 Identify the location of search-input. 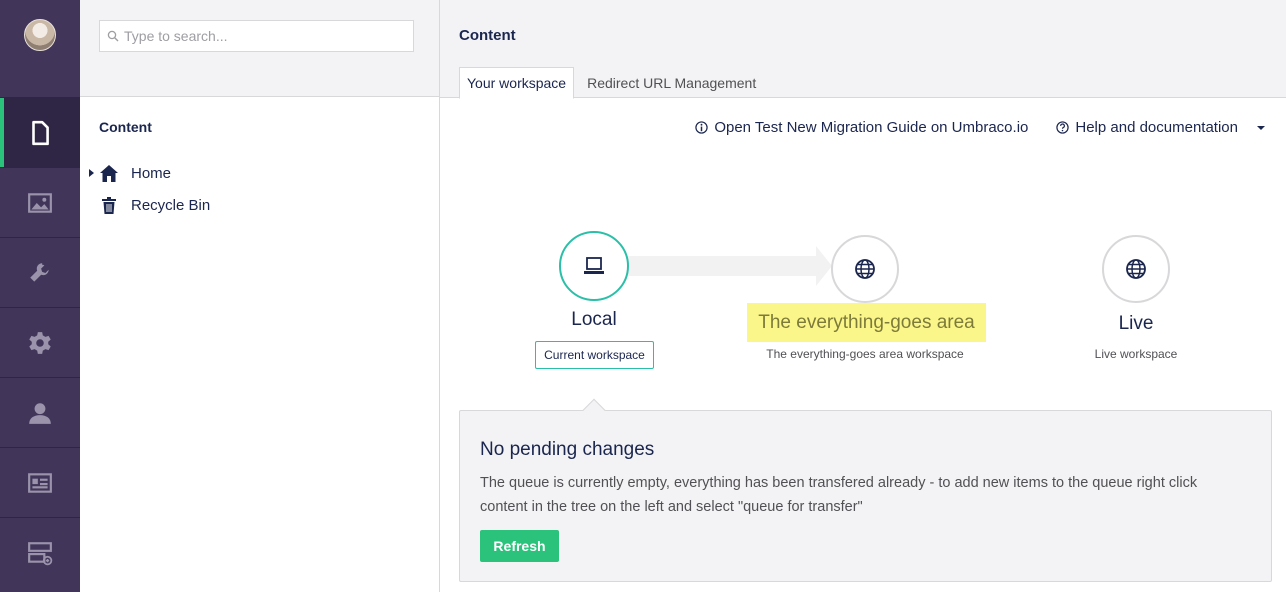
(264, 36).